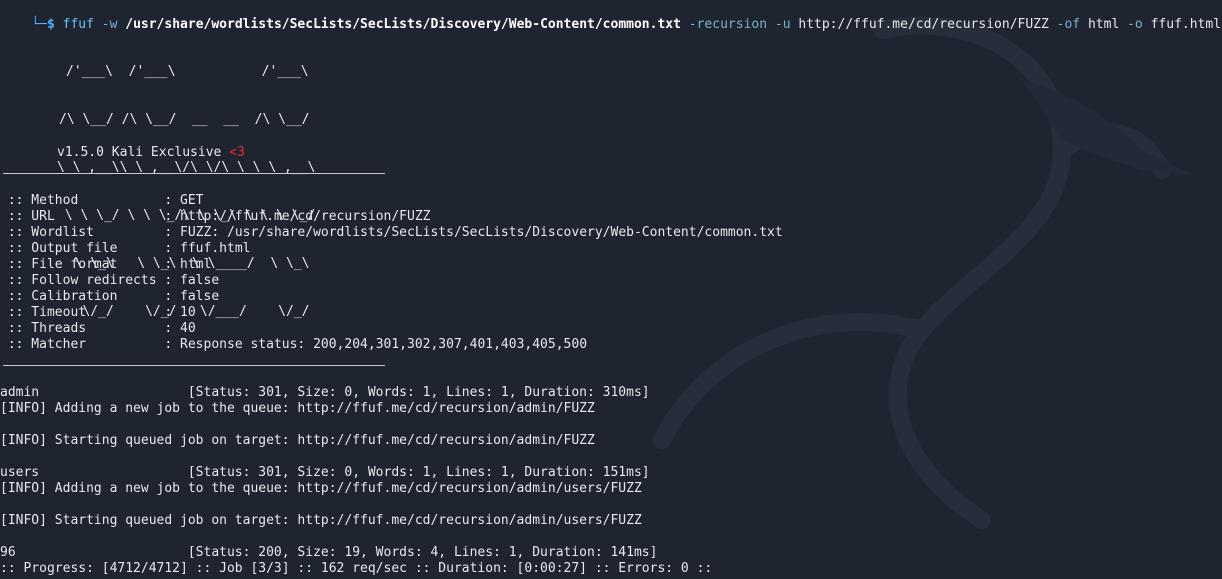 This screenshot has height=579, width=1222. Describe the element at coordinates (82, 248) in the screenshot. I see `config-key: :: Output file` at that location.